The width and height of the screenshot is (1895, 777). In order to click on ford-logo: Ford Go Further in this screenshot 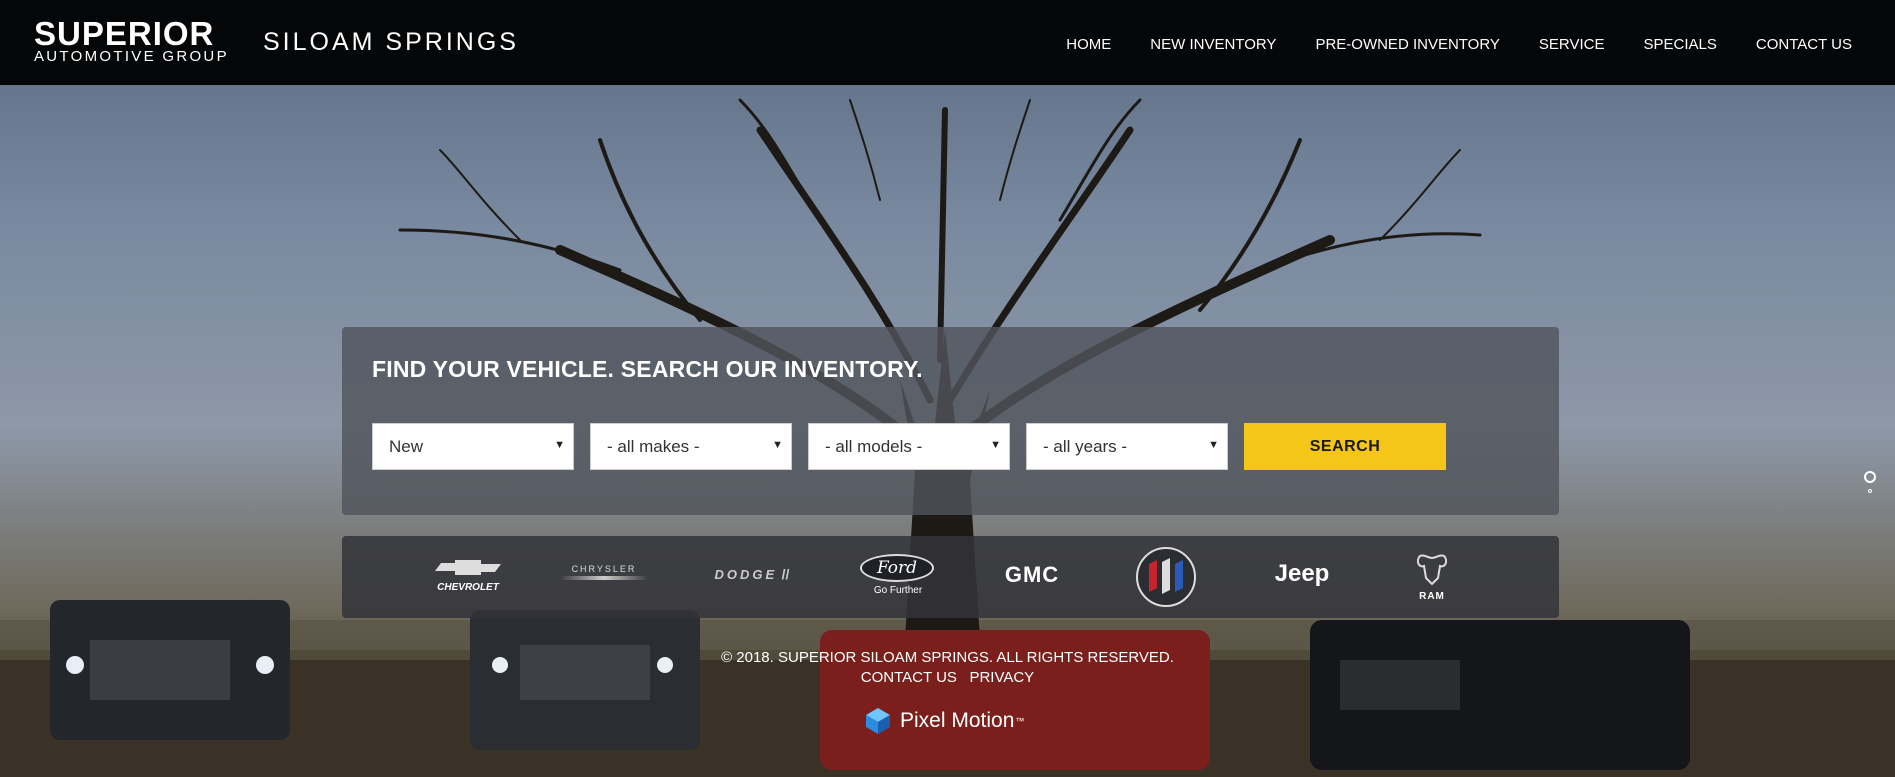, I will do `click(898, 575)`.